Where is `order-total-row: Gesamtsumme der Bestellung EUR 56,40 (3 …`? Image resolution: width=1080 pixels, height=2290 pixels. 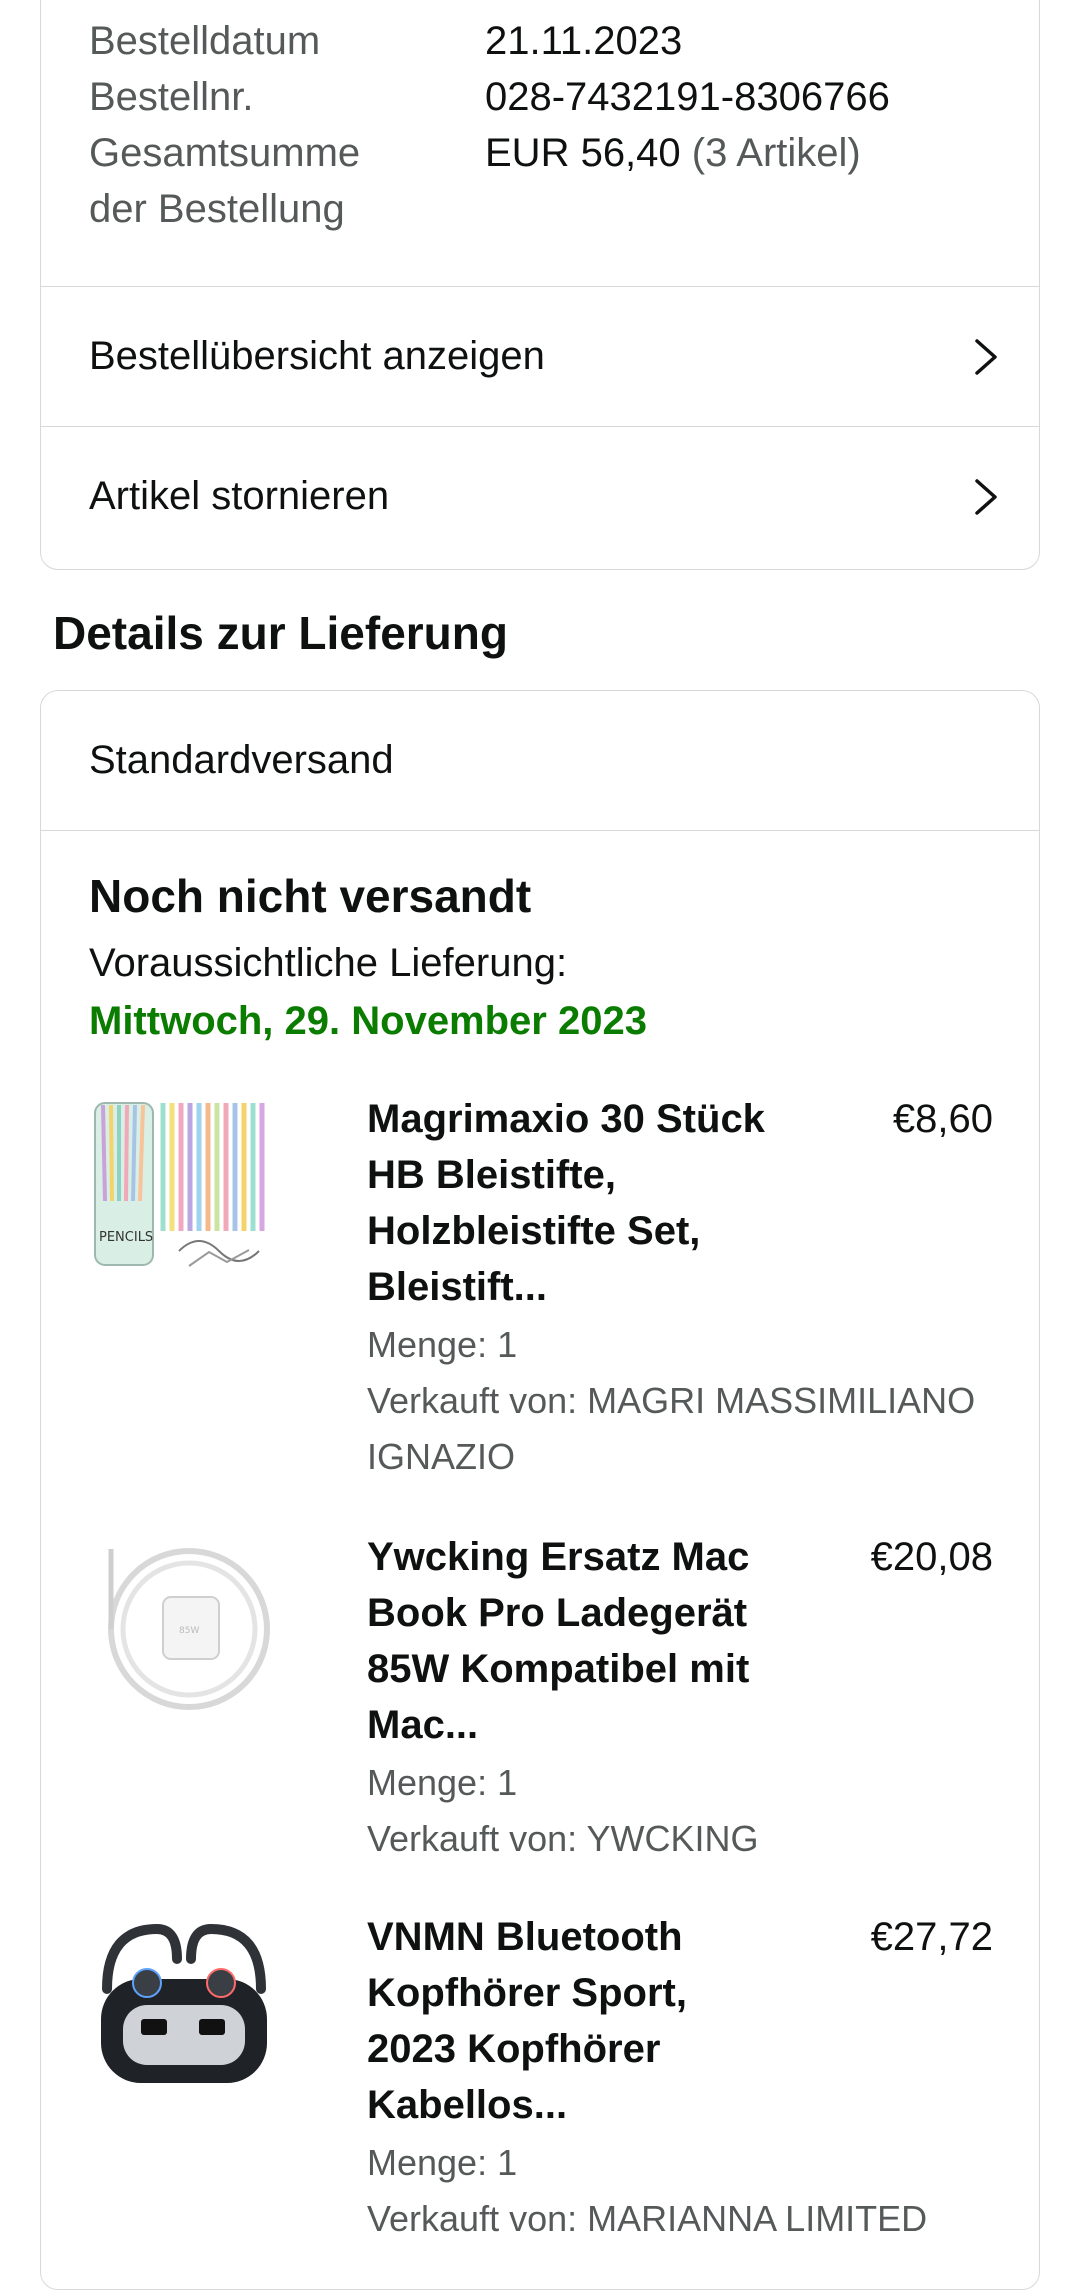
order-total-row: Gesamtsumme der Bestellung EUR 56,40 (3 … is located at coordinates (489, 181).